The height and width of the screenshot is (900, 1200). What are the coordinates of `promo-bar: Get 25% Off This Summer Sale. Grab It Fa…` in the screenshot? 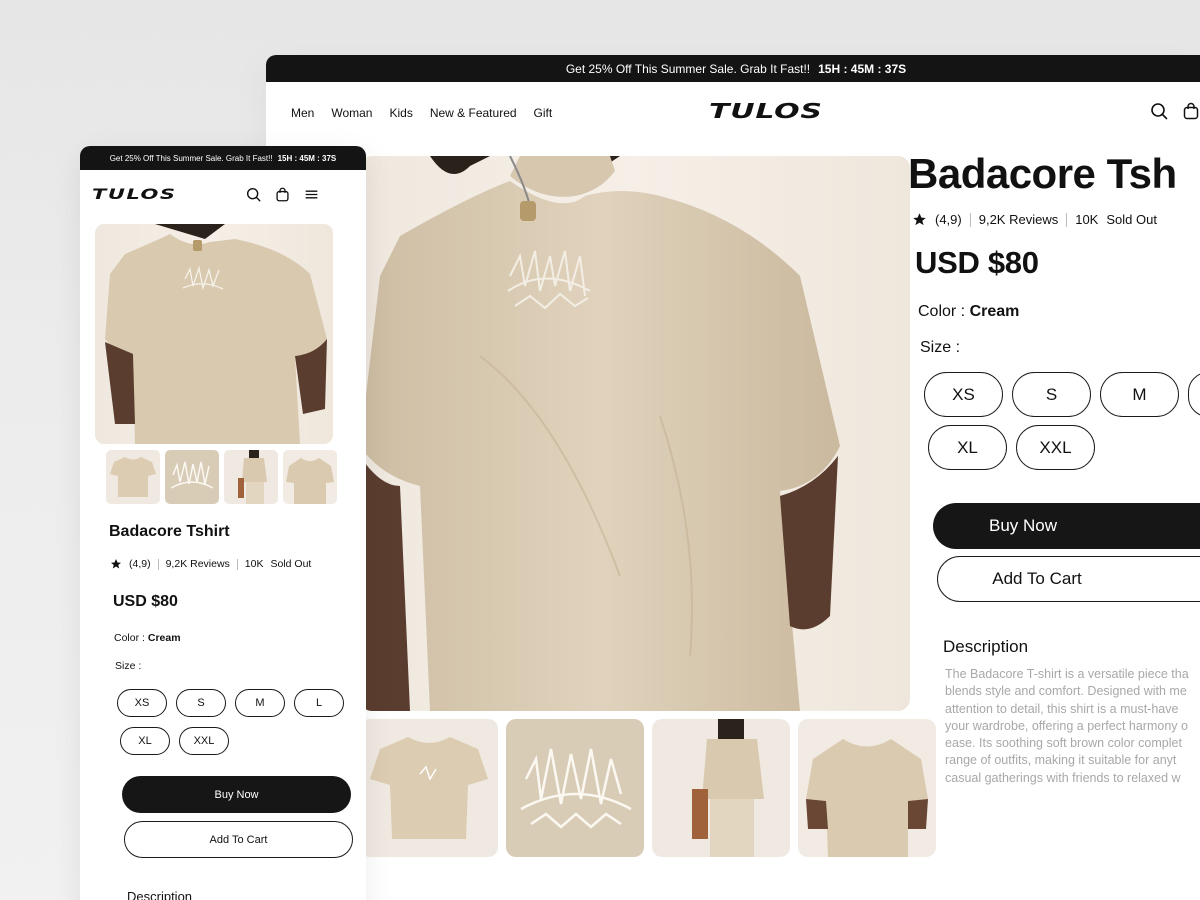 It's located at (733, 68).